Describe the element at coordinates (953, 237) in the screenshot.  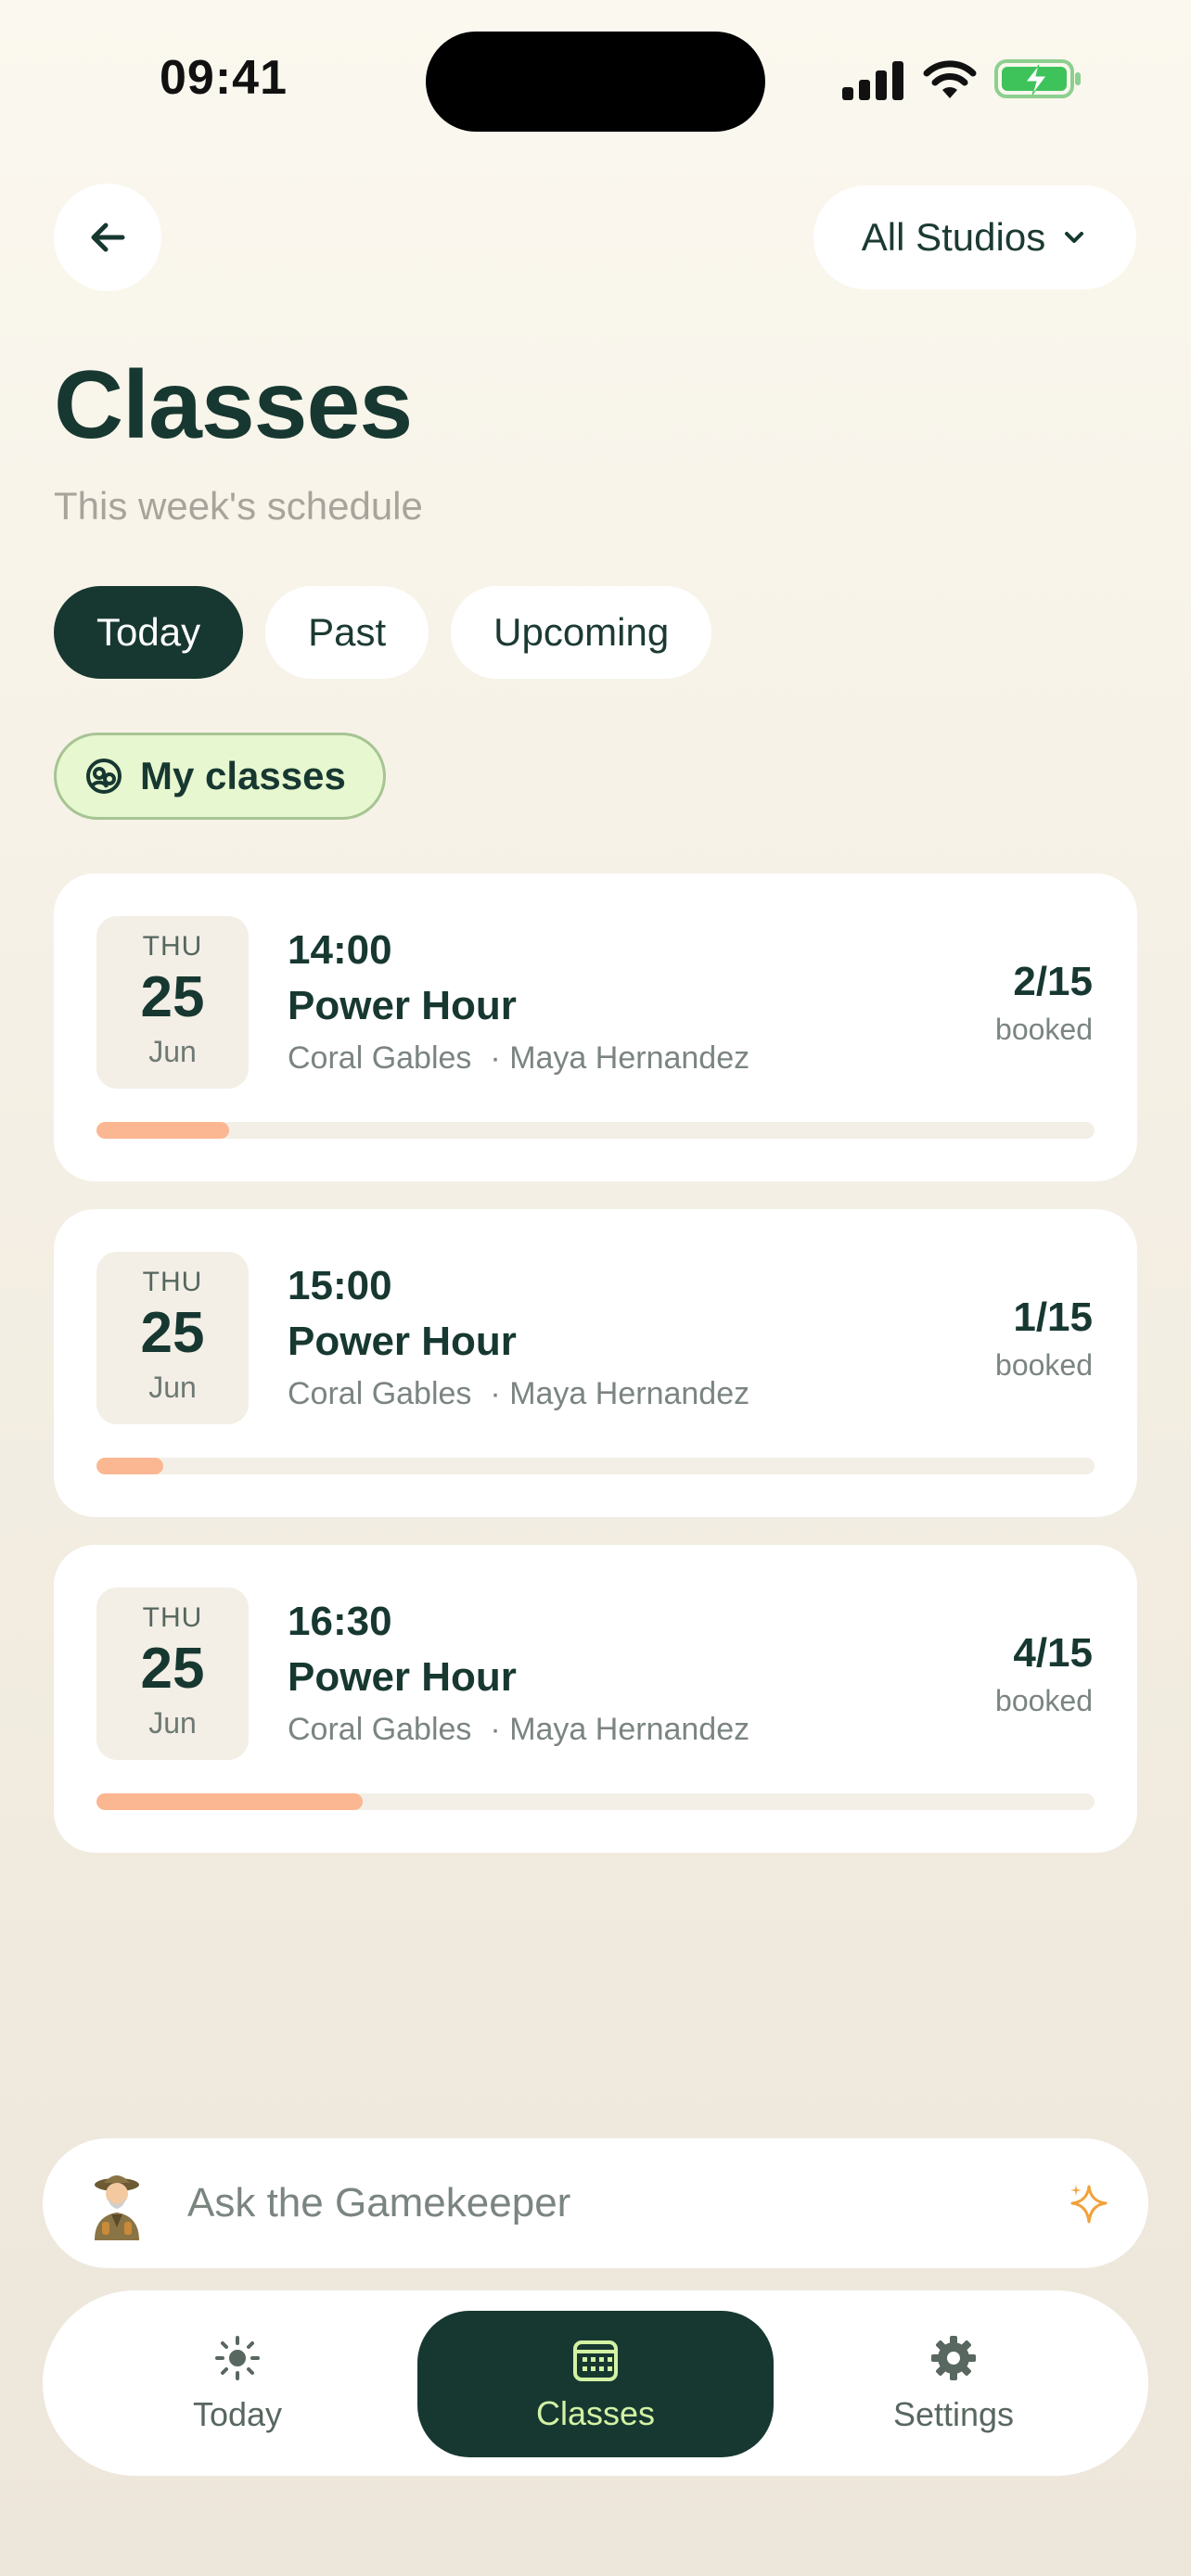
I see `studio-filter-label: All Studios` at that location.